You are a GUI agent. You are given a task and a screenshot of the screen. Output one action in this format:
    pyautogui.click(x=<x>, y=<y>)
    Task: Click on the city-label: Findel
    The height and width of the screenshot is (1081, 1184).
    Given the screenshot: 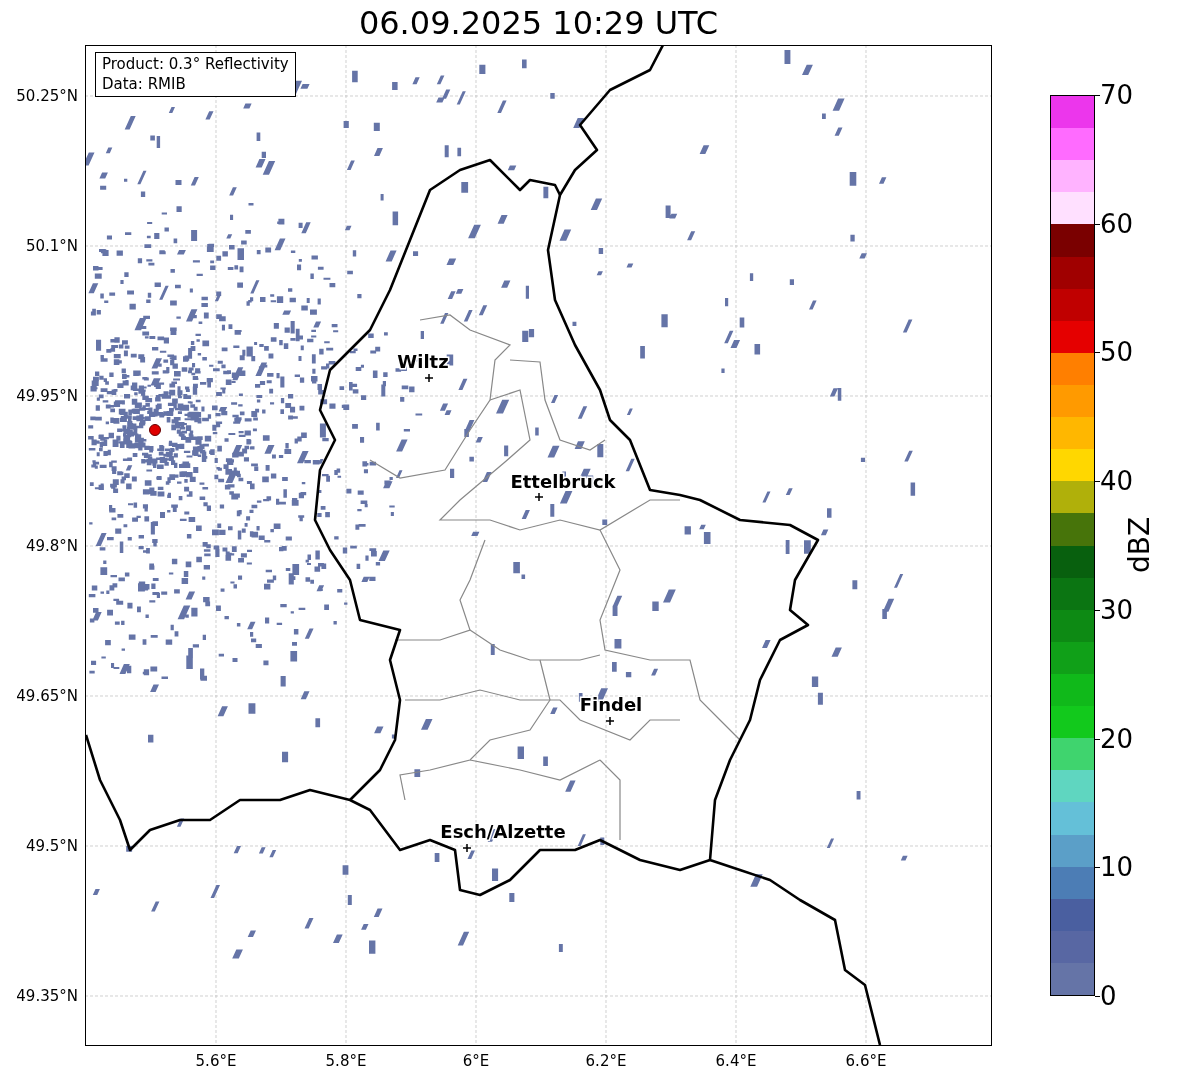 What is the action you would take?
    pyautogui.click(x=611, y=704)
    